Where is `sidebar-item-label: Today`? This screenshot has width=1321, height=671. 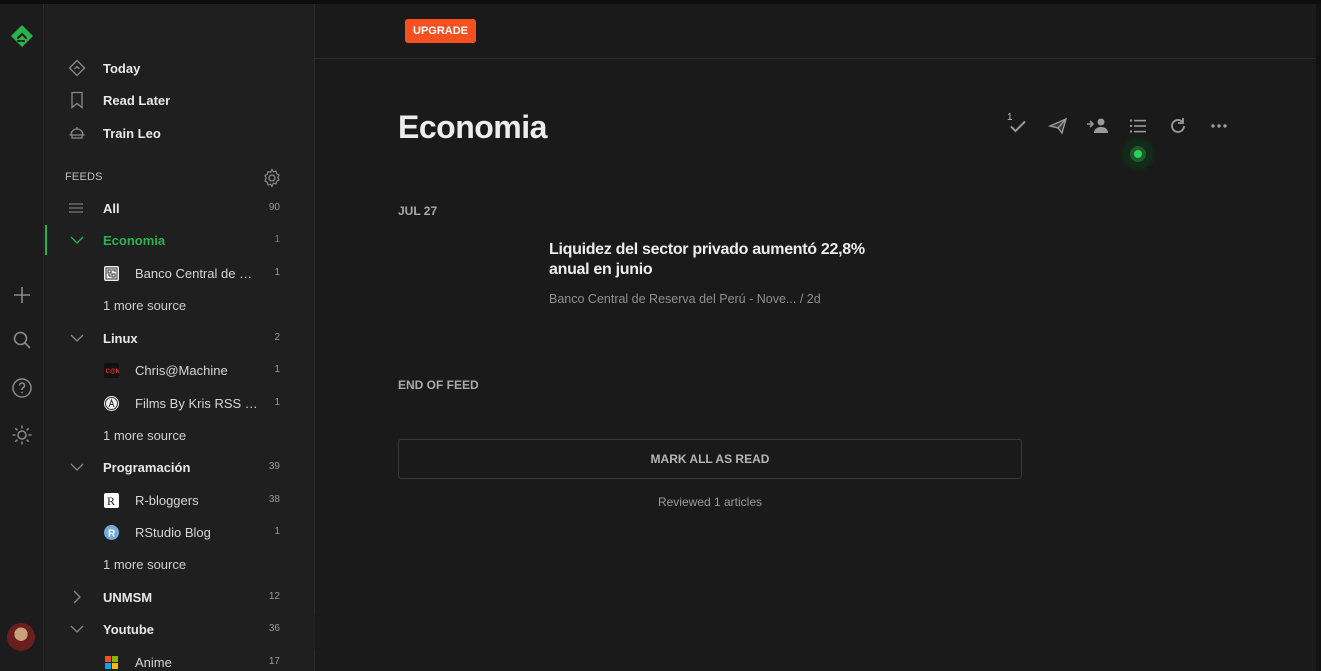
sidebar-item-label: Today is located at coordinates (122, 68).